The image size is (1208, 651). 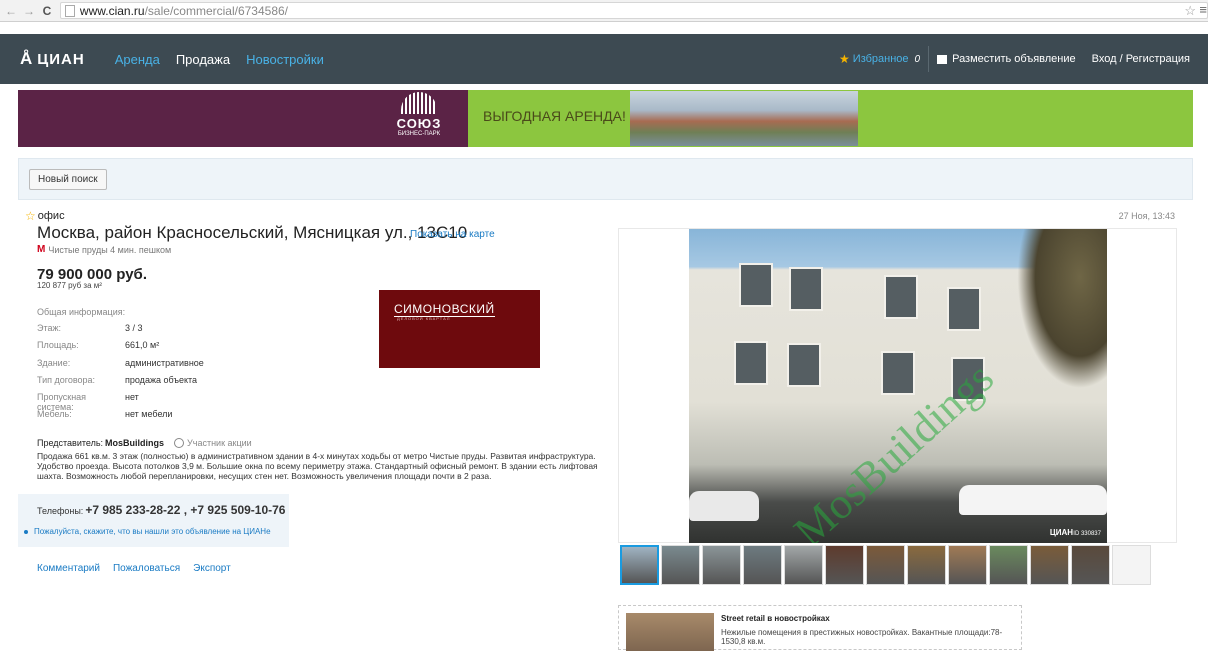 I want to click on listing-actions: Комментарий Пожаловаться Экспорт, so click(x=140, y=568).